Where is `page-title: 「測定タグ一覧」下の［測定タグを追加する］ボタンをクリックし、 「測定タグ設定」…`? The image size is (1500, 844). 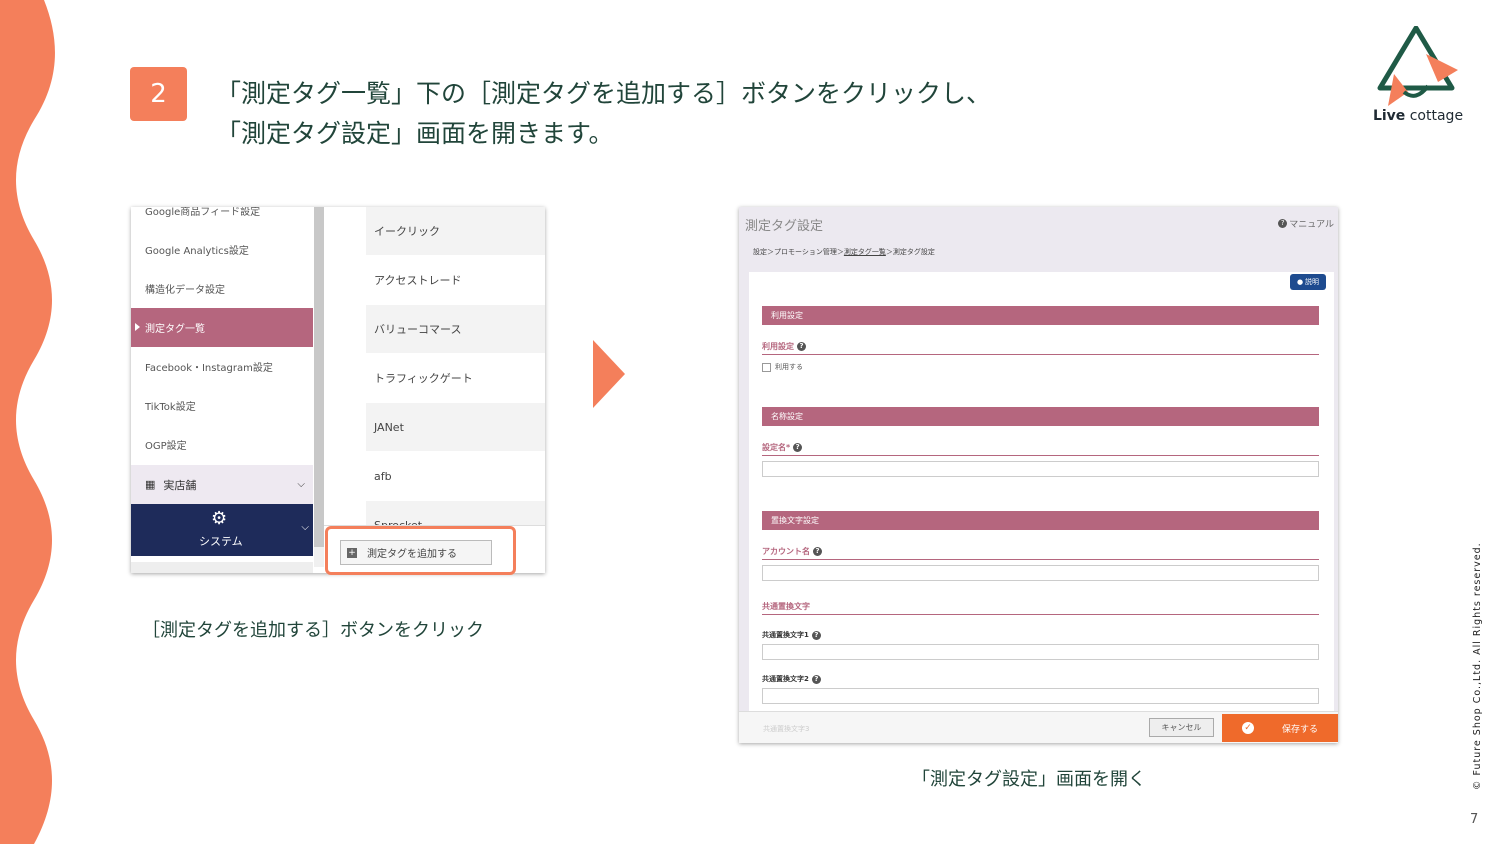 page-title: 「測定タグ一覧」下の［測定タグを追加する］ボタンをクリックし、 「測定タグ設定」… is located at coordinates (604, 113).